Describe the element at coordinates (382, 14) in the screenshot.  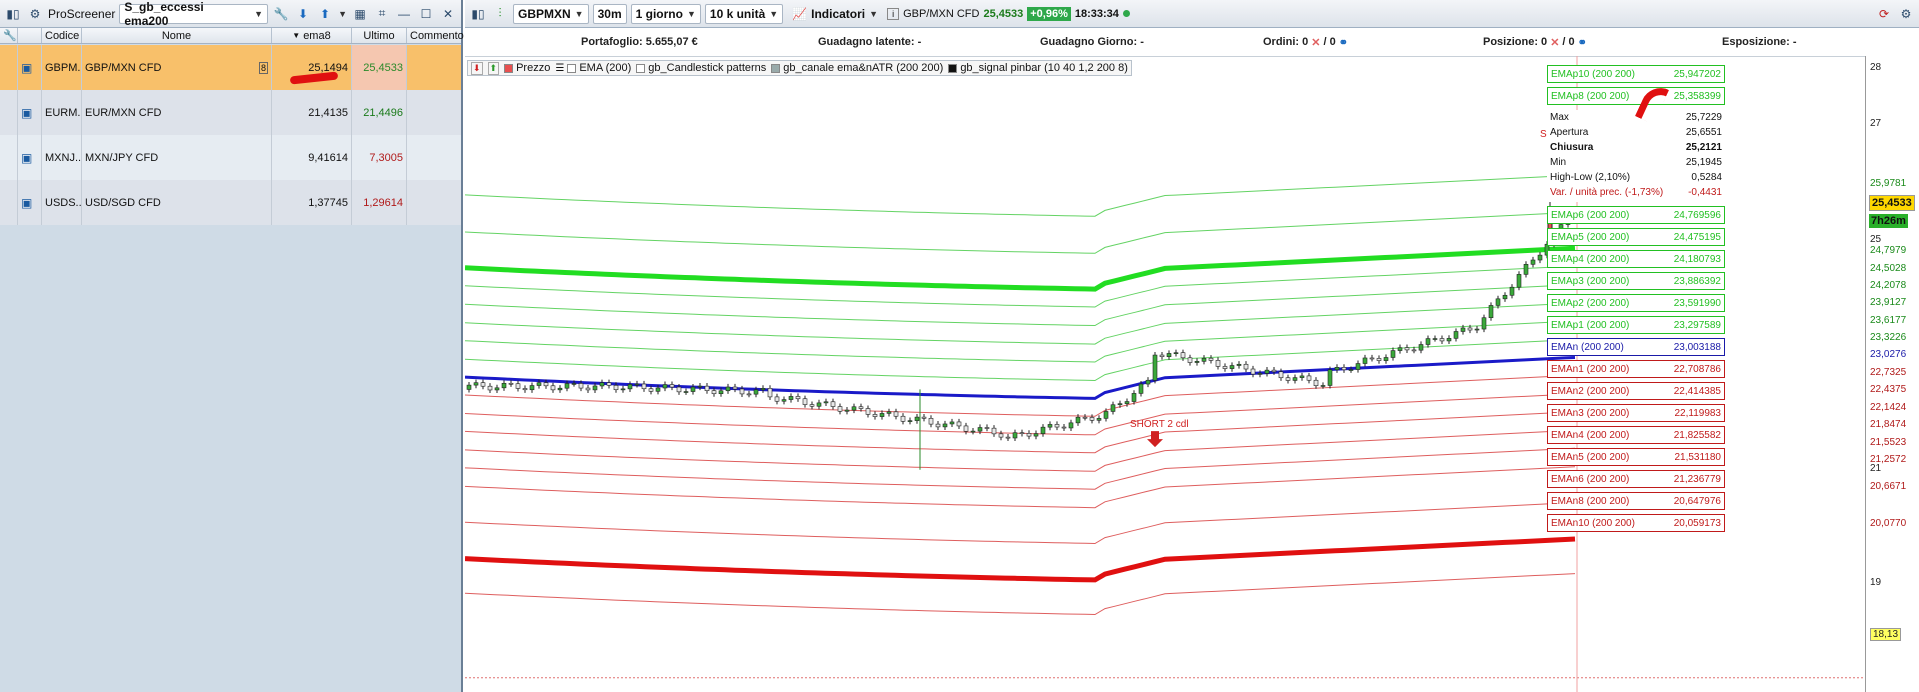
I see `share-icon: ⌗` at that location.